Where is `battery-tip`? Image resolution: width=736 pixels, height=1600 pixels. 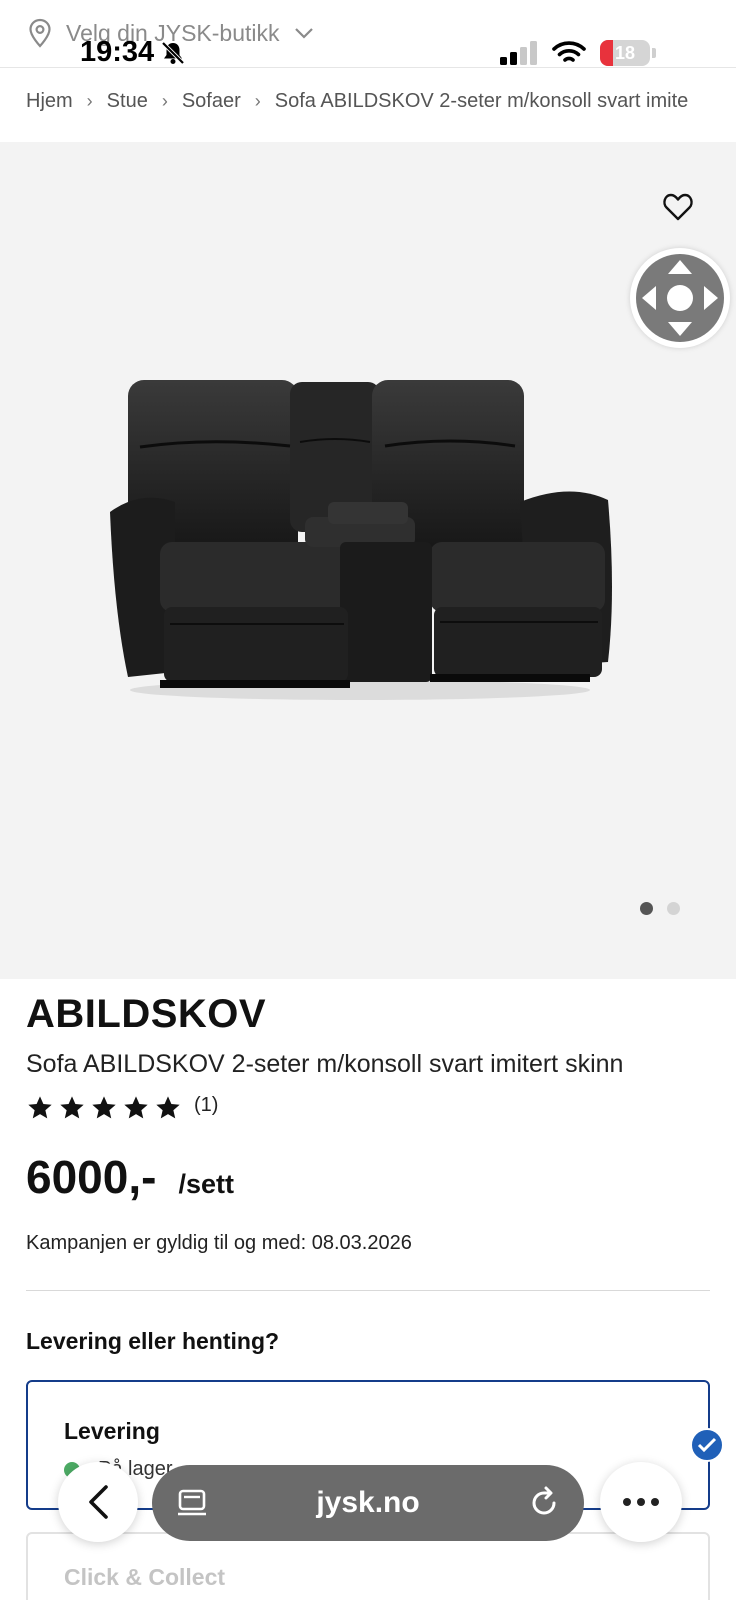
battery-tip is located at coordinates (654, 53).